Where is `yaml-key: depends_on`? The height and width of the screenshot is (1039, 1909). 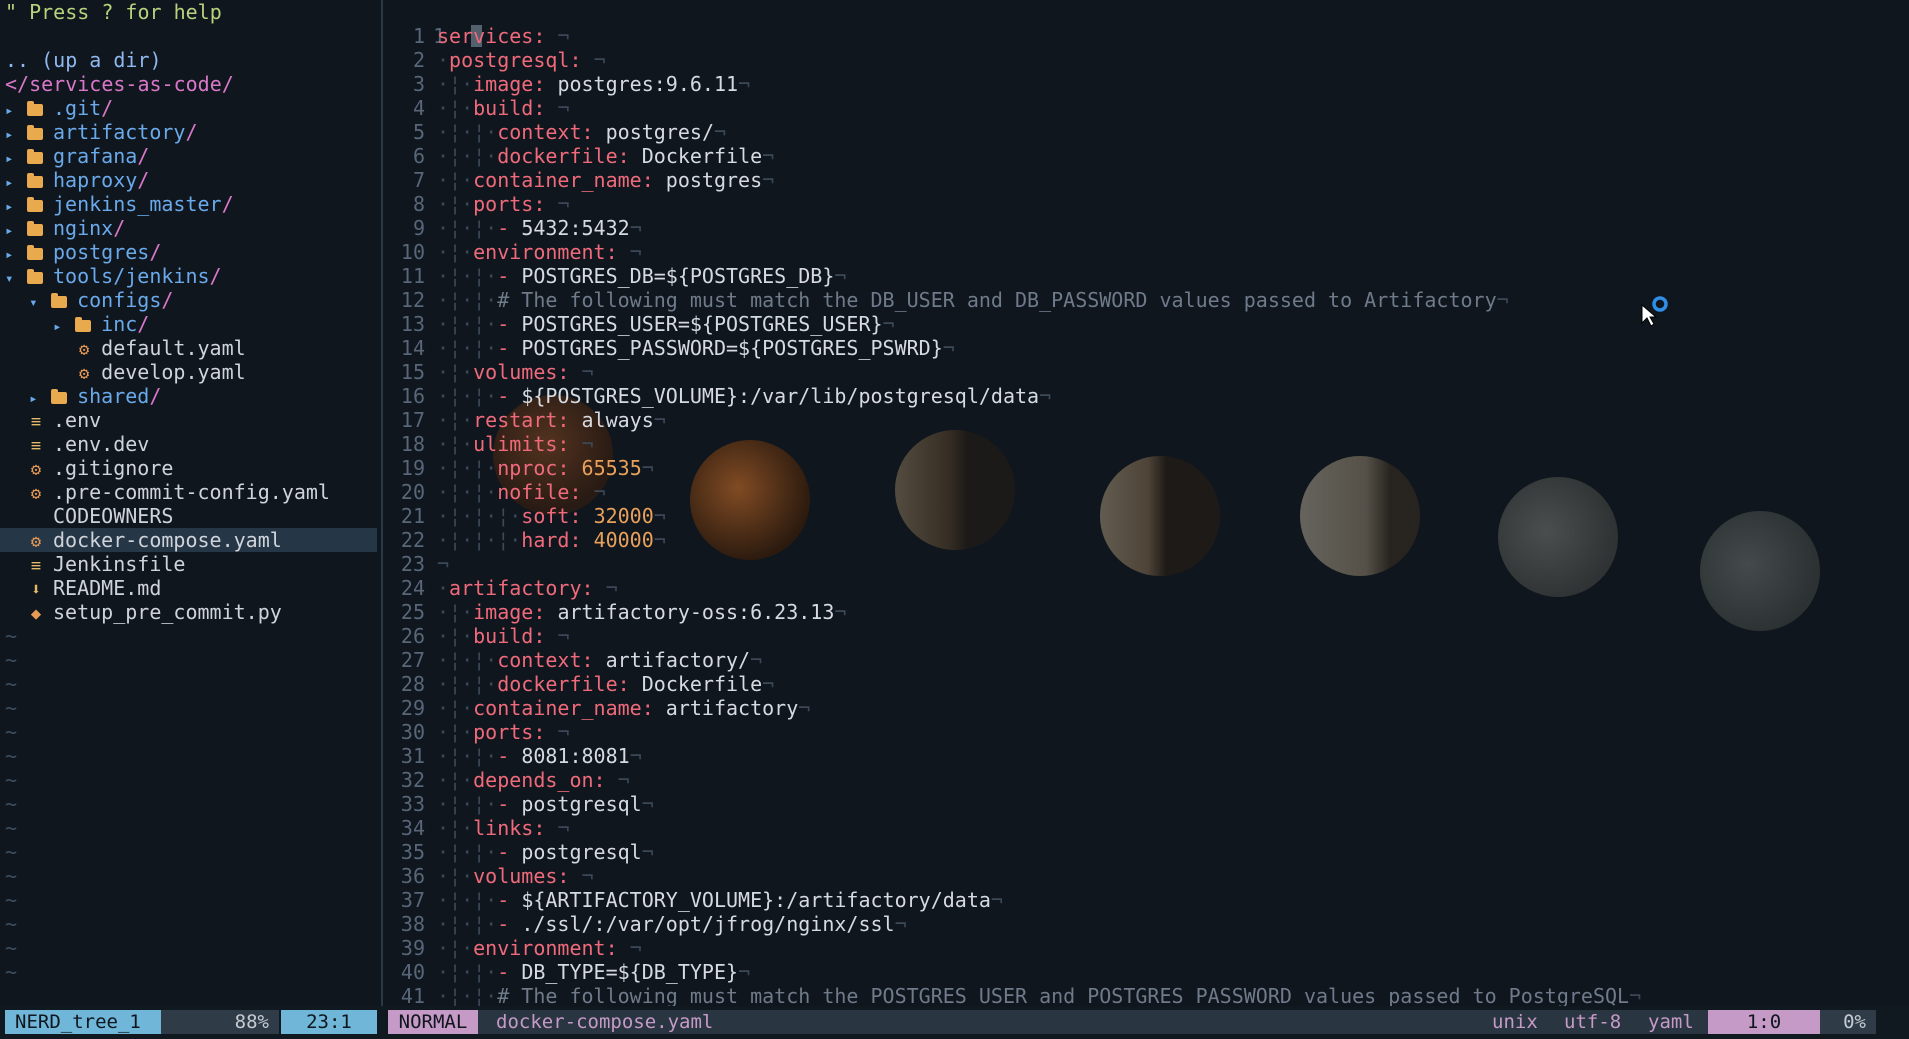 yaml-key: depends_on is located at coordinates (533, 780).